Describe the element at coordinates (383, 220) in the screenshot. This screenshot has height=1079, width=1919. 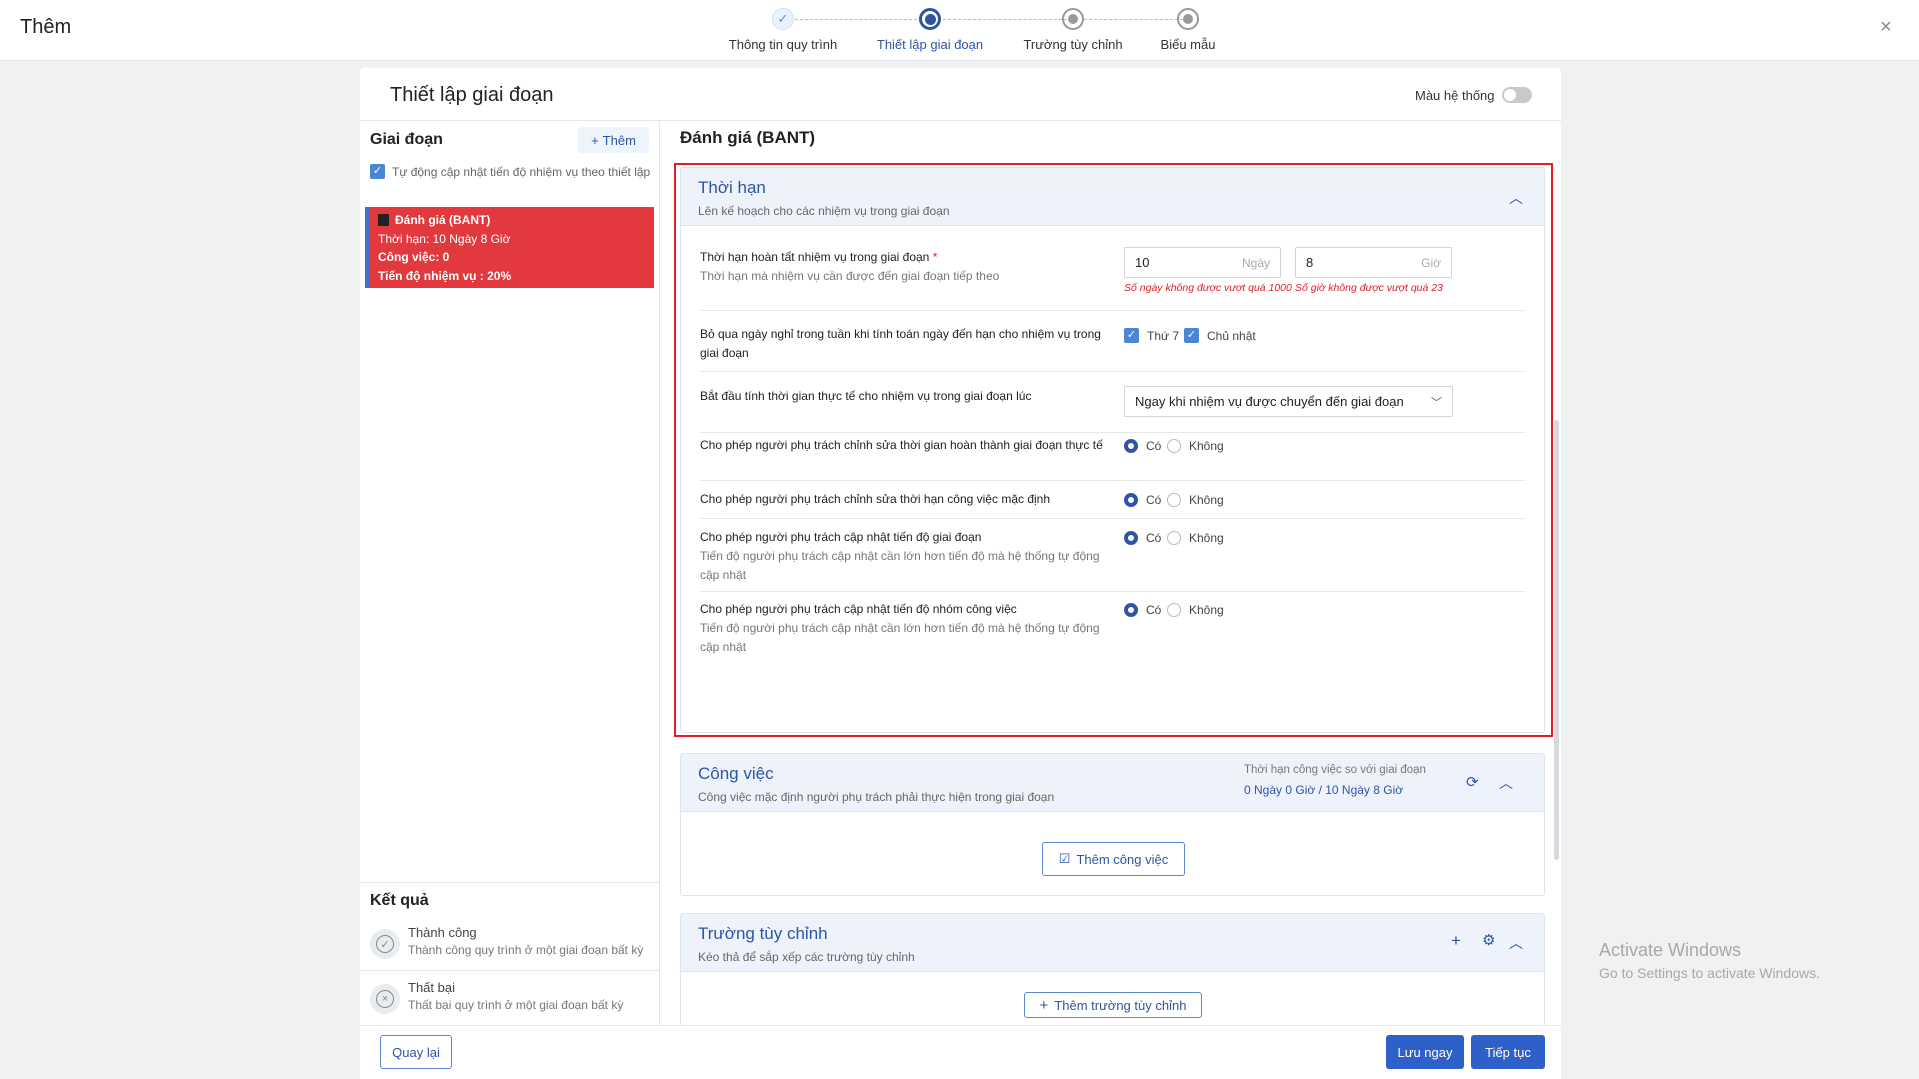
I see `stage-icon` at that location.